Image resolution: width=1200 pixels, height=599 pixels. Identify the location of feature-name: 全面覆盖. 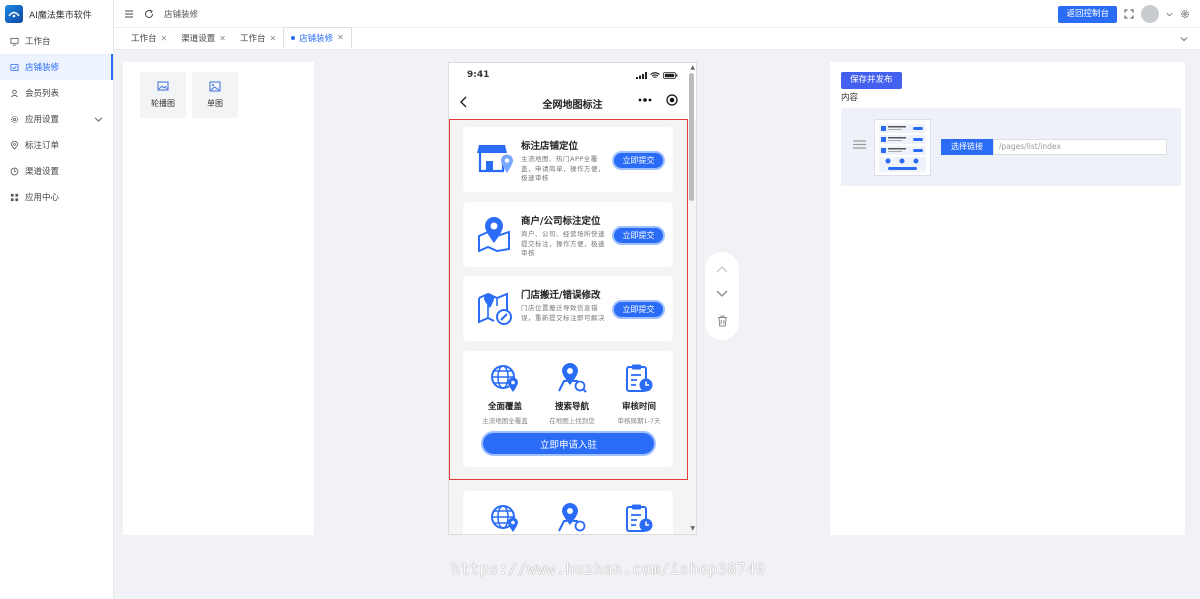
(504, 407).